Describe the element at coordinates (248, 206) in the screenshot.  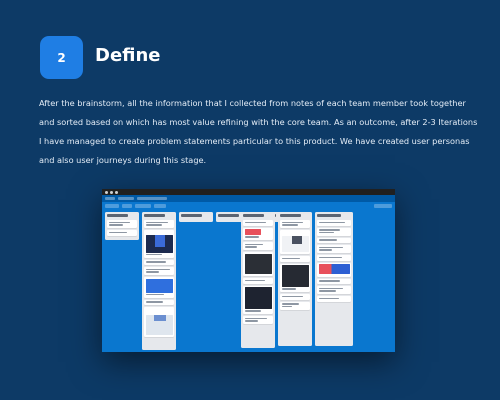
I see `board-toolbar` at that location.